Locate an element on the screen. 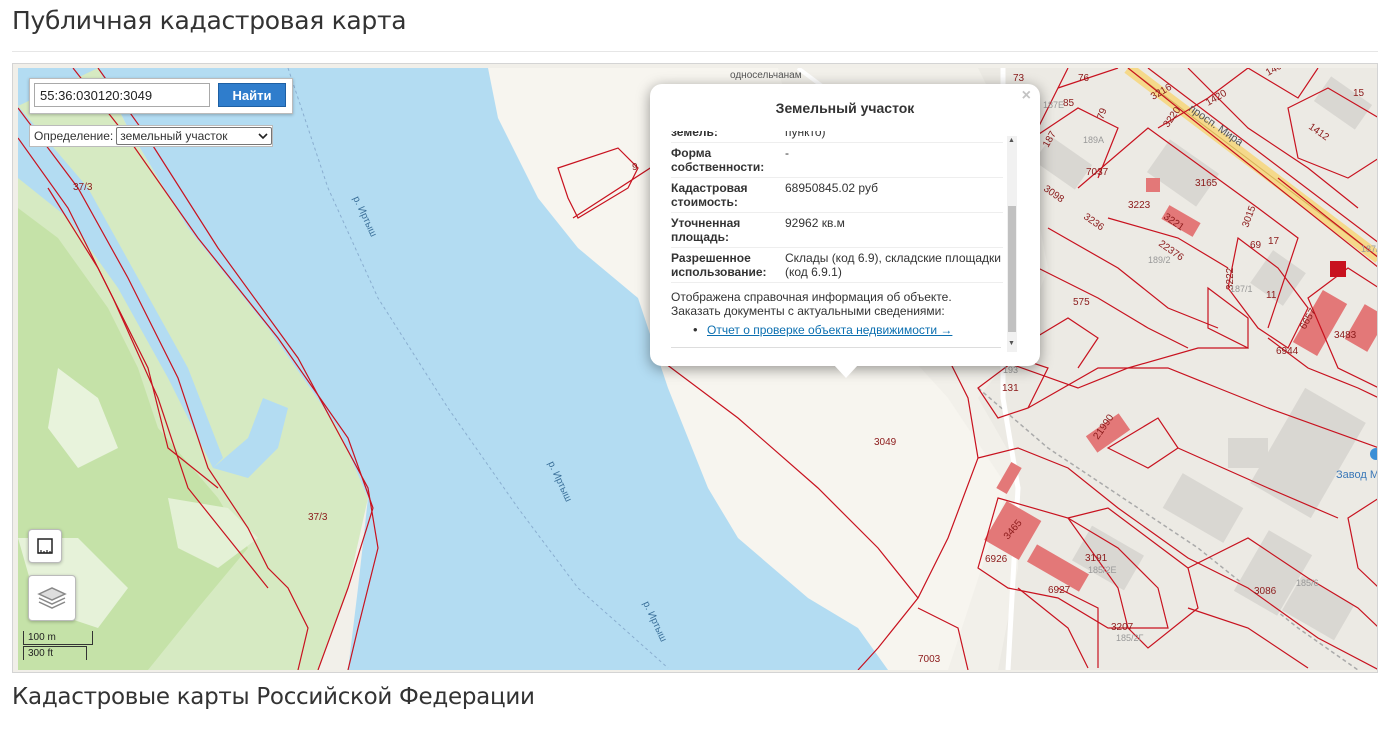  popup-scrollbar: ▲ ▼ is located at coordinates (1012, 244).